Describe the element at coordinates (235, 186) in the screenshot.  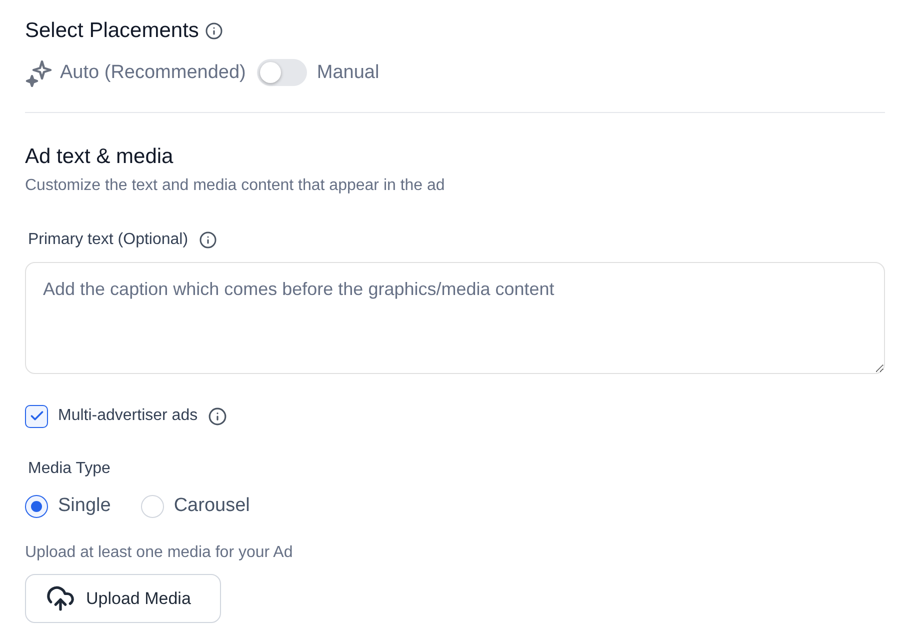
I see `section-subtitle: Customize the text and media content that appear in the ad` at that location.